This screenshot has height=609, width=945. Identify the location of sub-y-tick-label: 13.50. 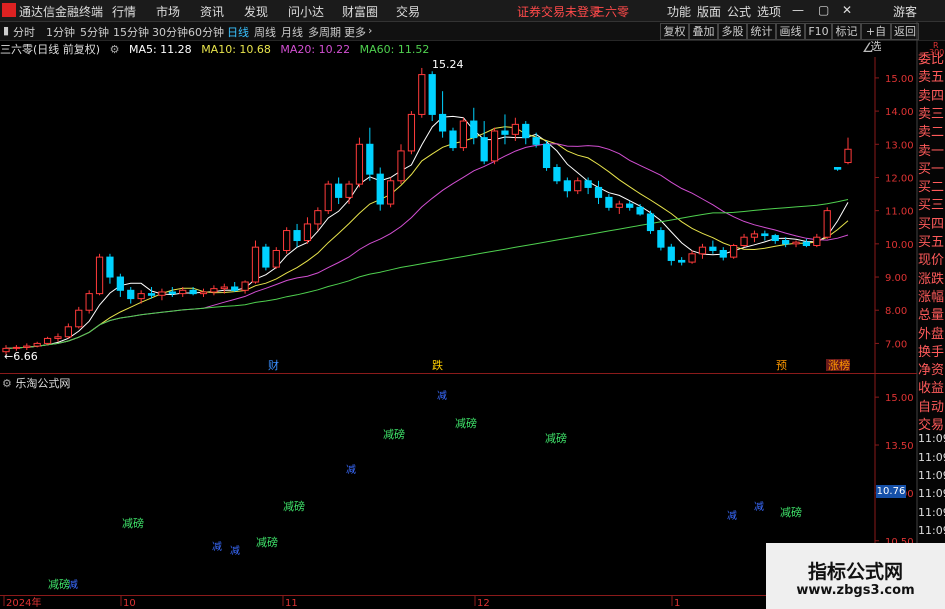
(899, 446).